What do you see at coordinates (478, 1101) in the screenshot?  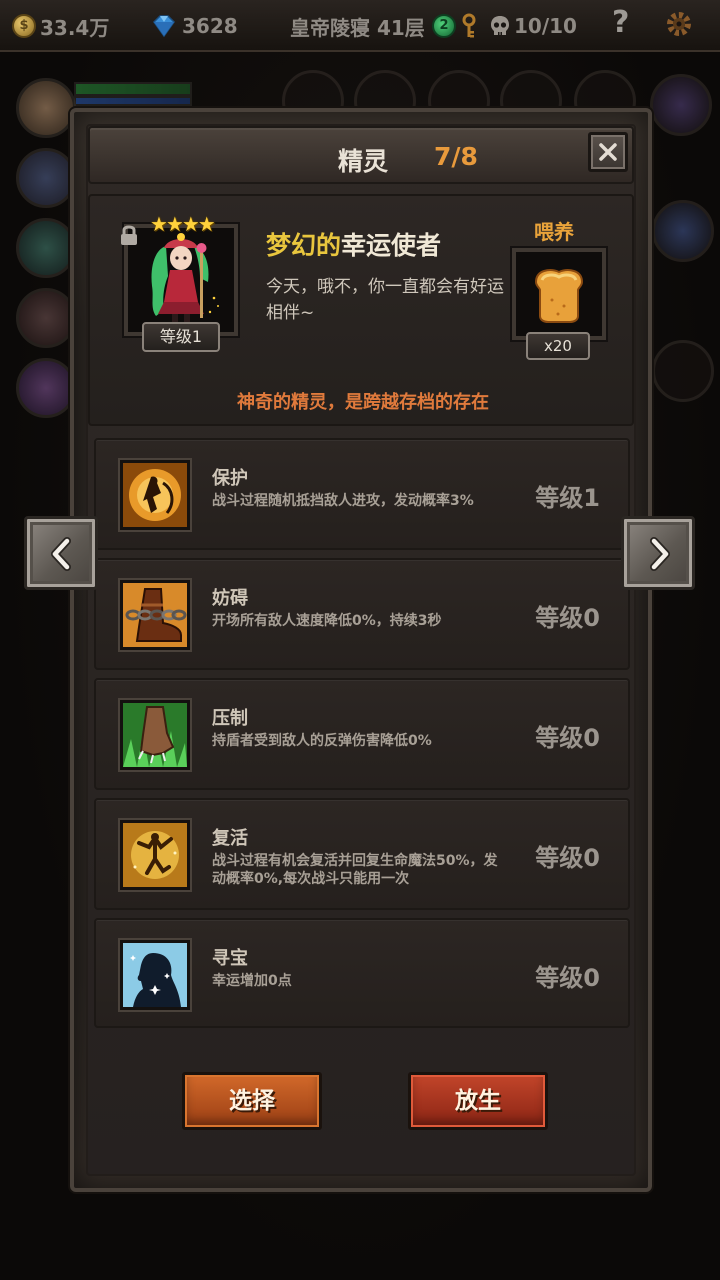 I see `release-button: 放生` at bounding box center [478, 1101].